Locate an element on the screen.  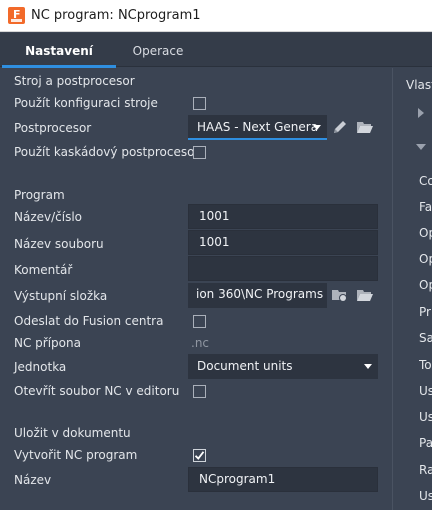
property-item: Sa is located at coordinates (425, 338).